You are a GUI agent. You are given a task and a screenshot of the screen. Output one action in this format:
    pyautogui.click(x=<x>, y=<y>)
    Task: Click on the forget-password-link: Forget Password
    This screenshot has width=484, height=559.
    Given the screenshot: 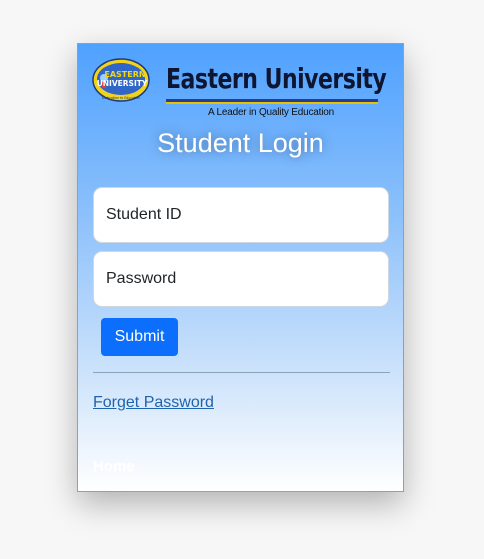 What is the action you would take?
    pyautogui.click(x=153, y=403)
    